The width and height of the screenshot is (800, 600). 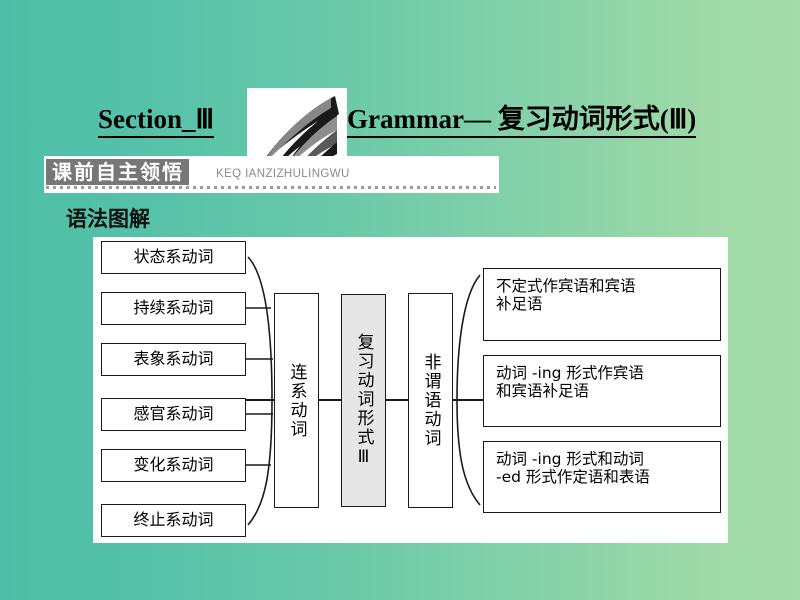 What do you see at coordinates (602, 391) in the screenshot?
I see `diagram-box-right-2: 动词 -ing 形式作宾语 和宾语补足语` at bounding box center [602, 391].